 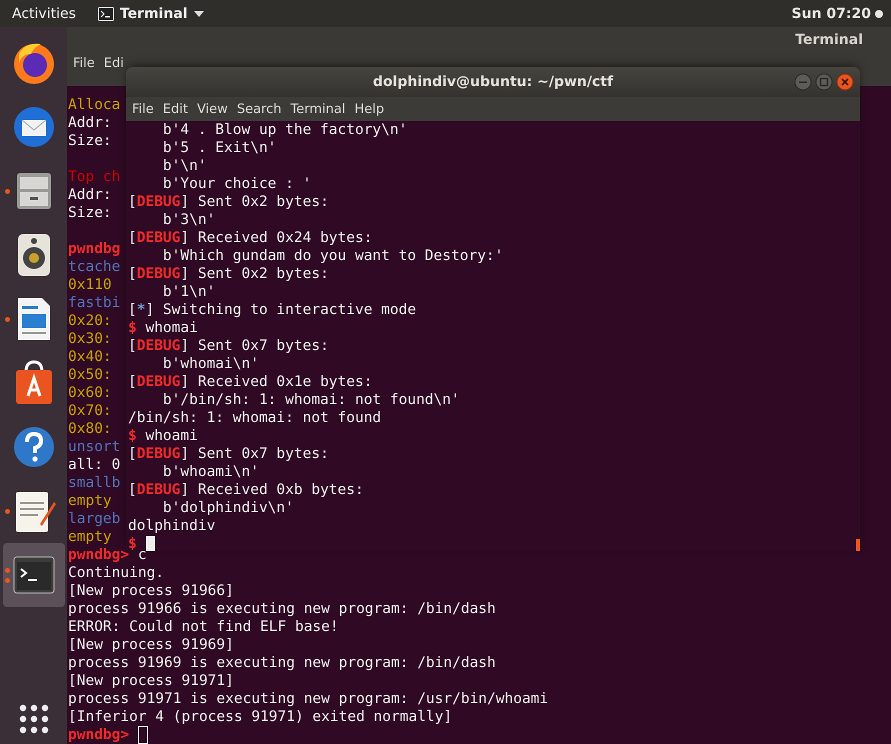 What do you see at coordinates (259, 109) in the screenshot?
I see `menu-item: Search` at bounding box center [259, 109].